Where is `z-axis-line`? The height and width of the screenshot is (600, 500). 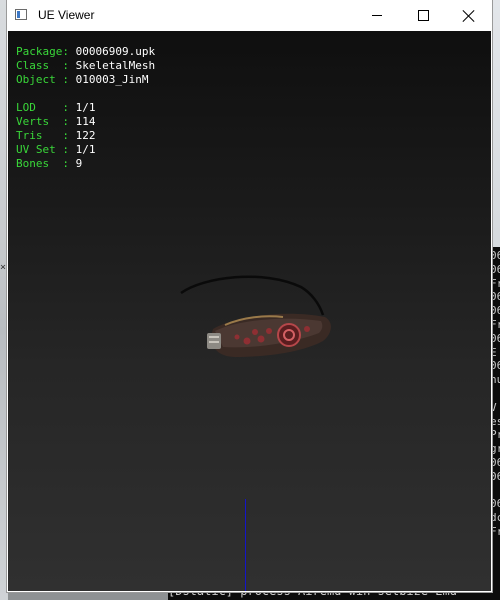 z-axis-line is located at coordinates (245, 545).